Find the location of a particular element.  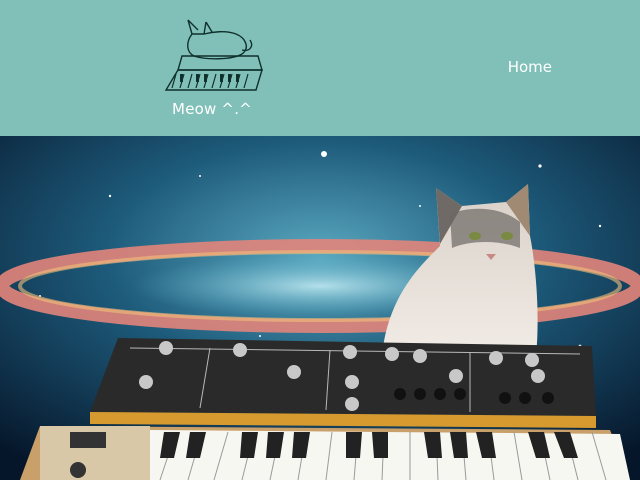

nav-home-link: Home is located at coordinates (530, 67).